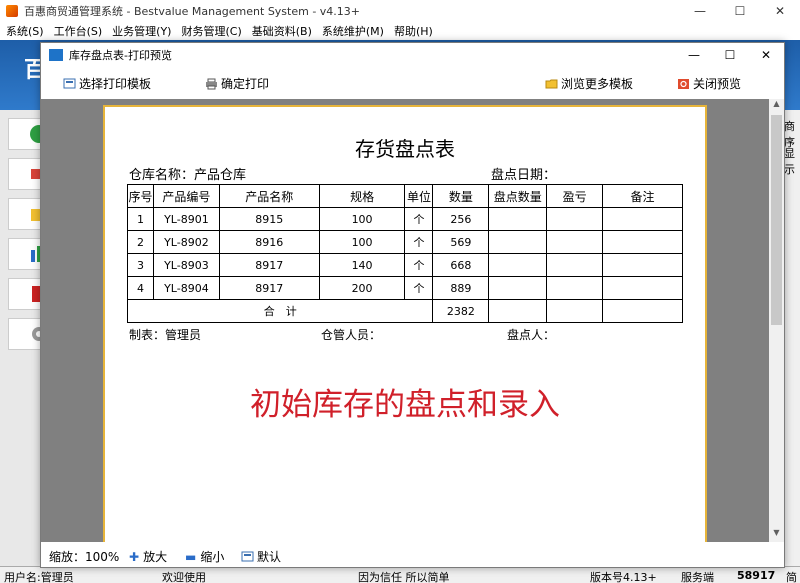 This screenshot has height=583, width=800. Describe the element at coordinates (269, 557) in the screenshot. I see `default-zoom-label: 默认` at that location.